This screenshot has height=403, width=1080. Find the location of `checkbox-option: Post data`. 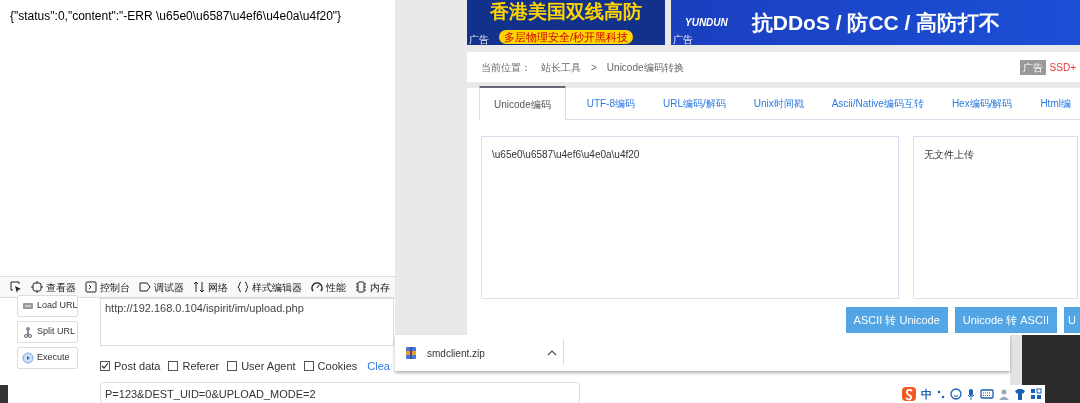

checkbox-option: Post data is located at coordinates (130, 366).